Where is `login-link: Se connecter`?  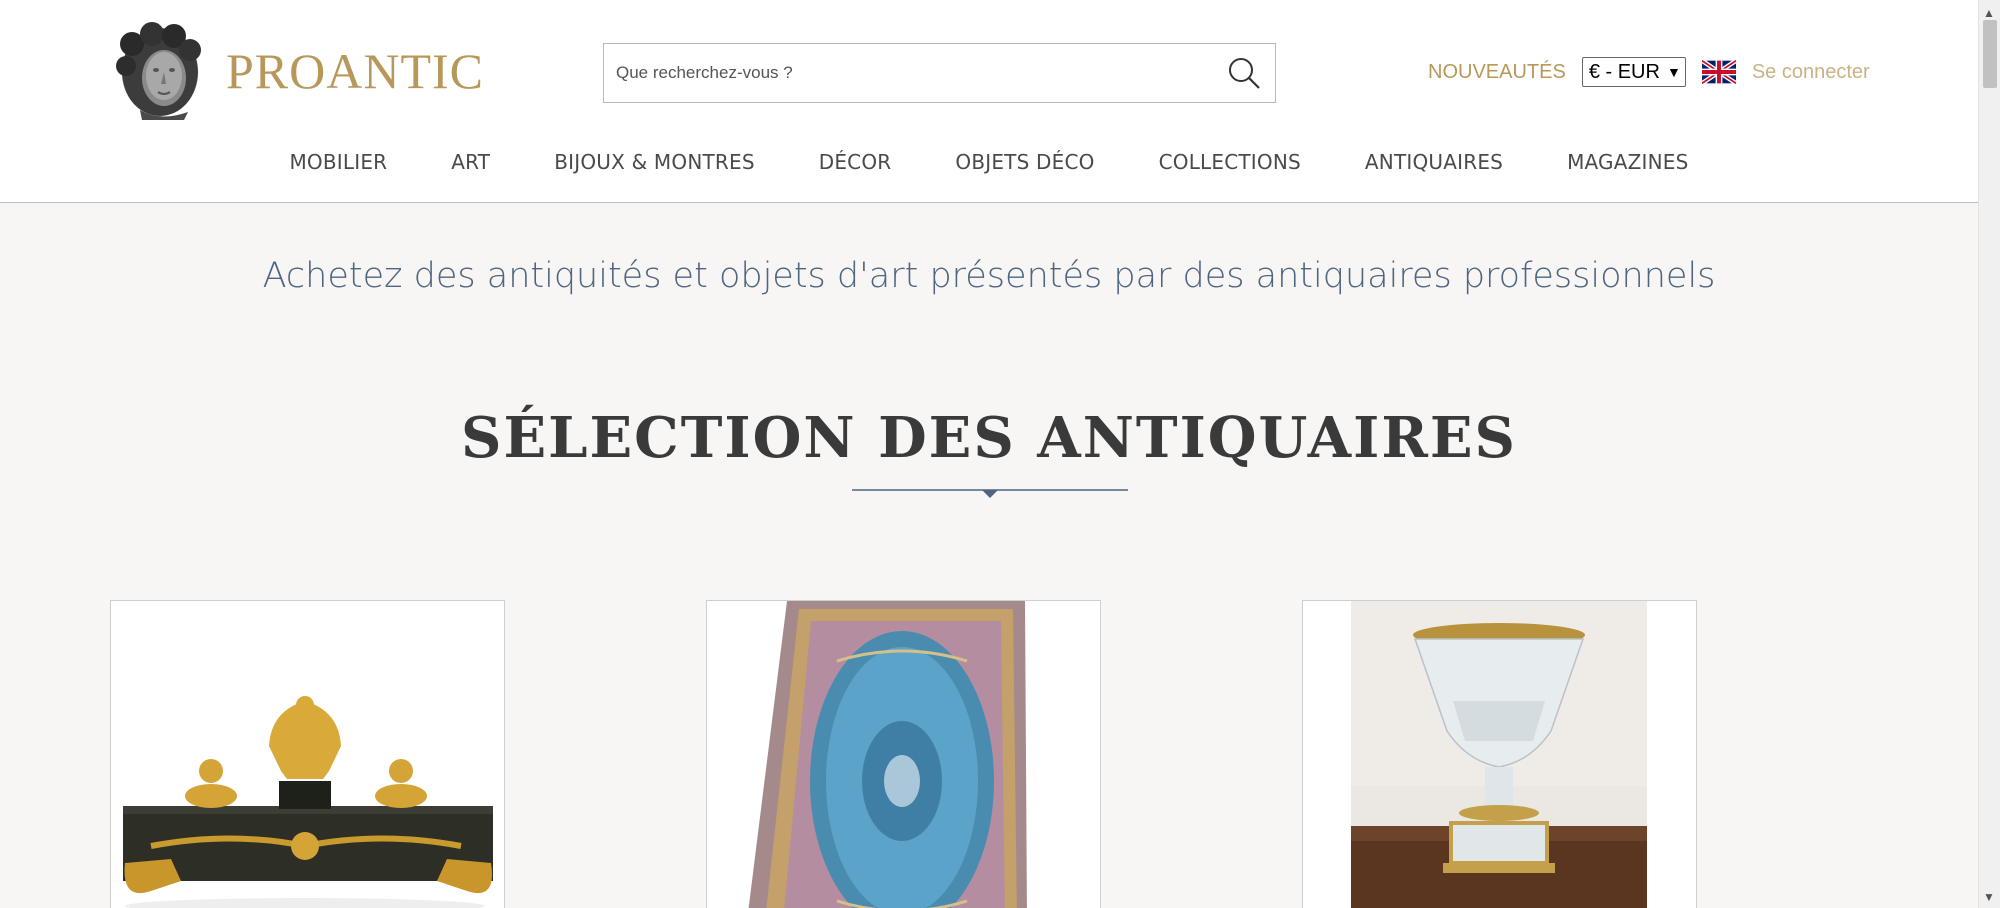 login-link: Se connecter is located at coordinates (1811, 72).